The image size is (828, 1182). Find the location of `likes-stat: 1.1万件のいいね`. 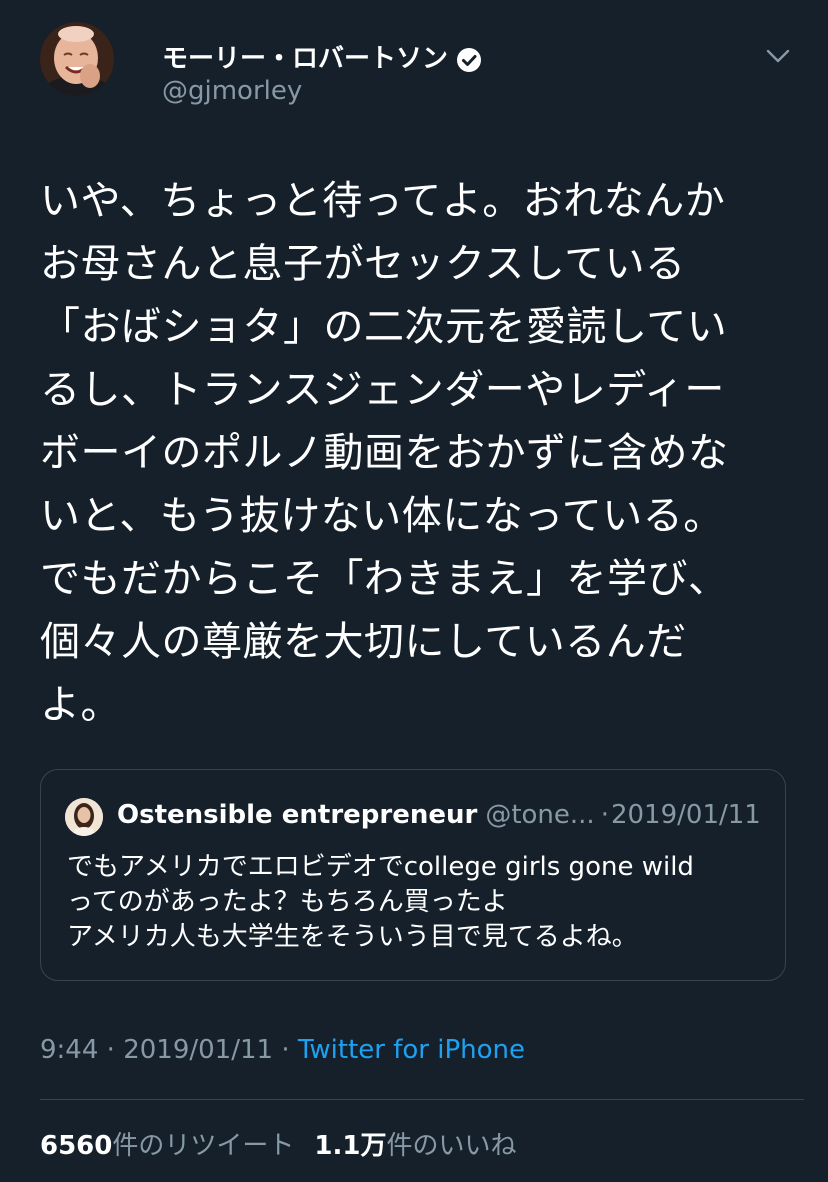

likes-stat: 1.1万件のいいね is located at coordinates (415, 1146).